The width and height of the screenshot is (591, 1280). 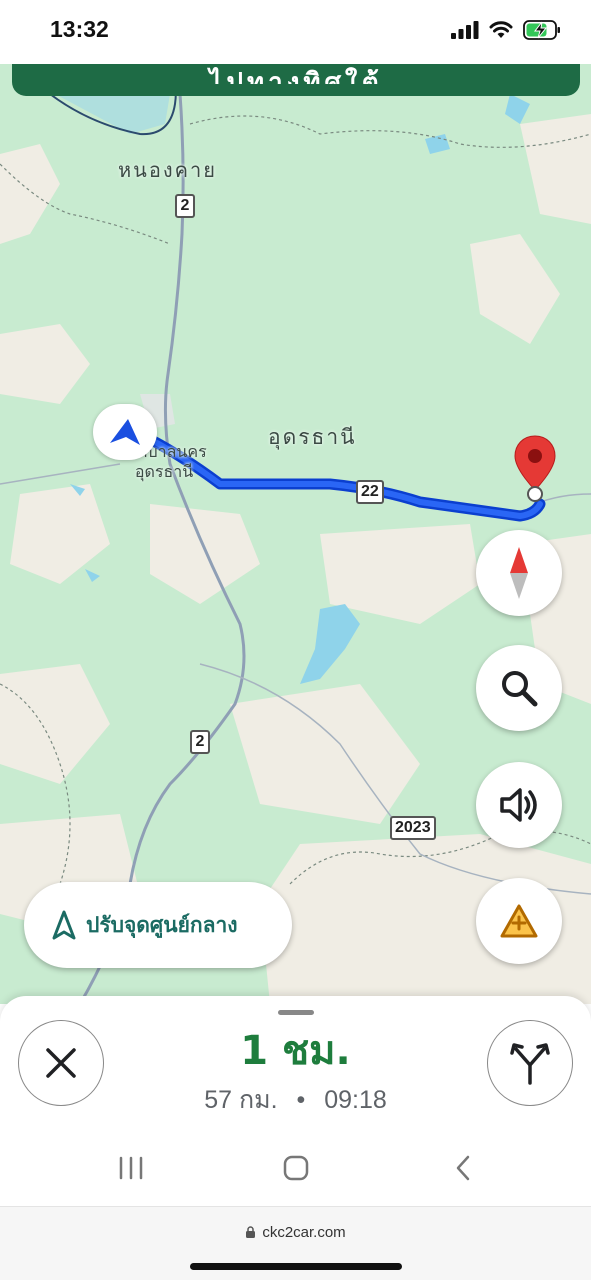 I want to click on recenter-button: ปรับจุดศูนย์กลาง, so click(x=158, y=925).